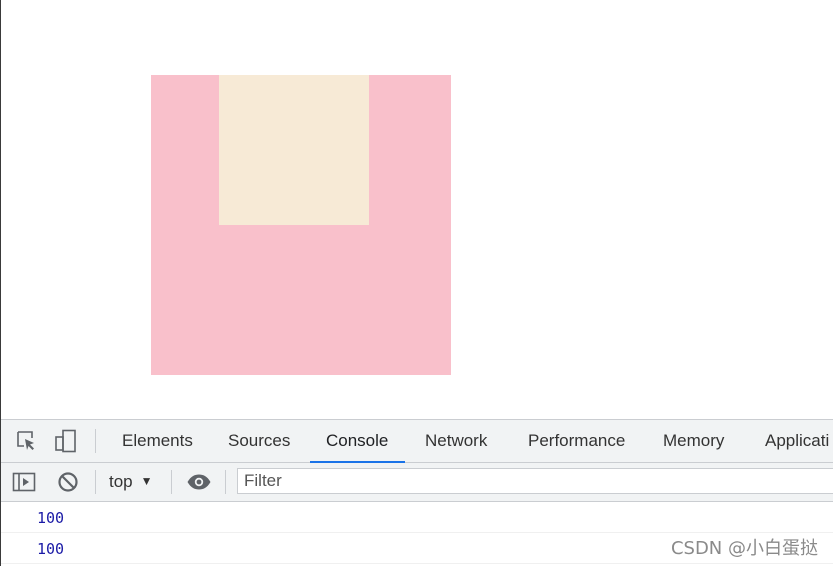  I want to click on console-toolbar: top ▼, so click(417, 482).